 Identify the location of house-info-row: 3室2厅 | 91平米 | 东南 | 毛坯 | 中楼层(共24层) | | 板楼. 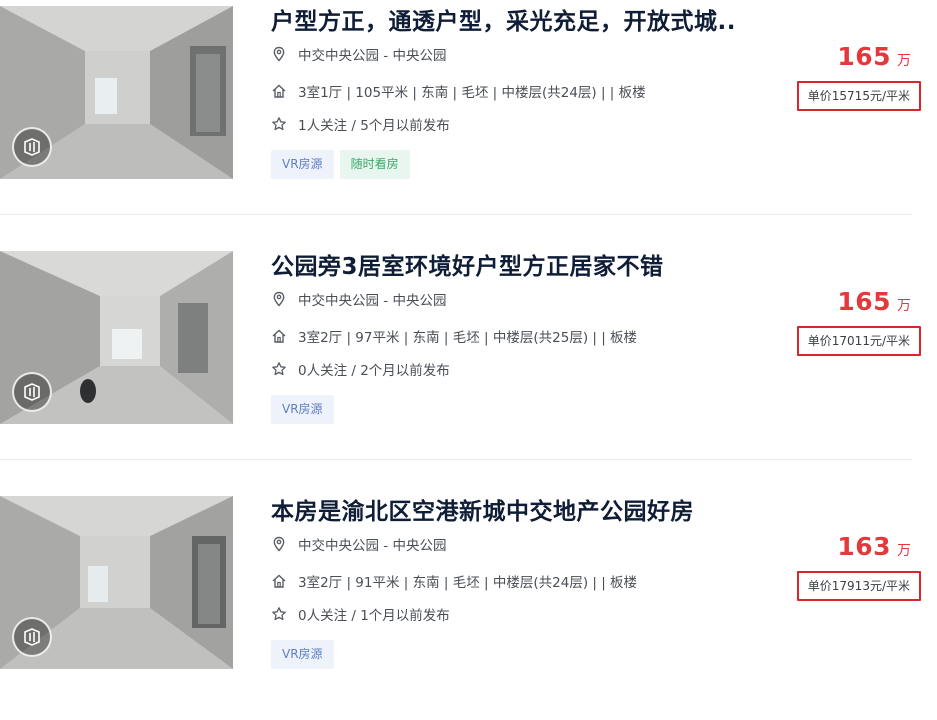
(454, 581).